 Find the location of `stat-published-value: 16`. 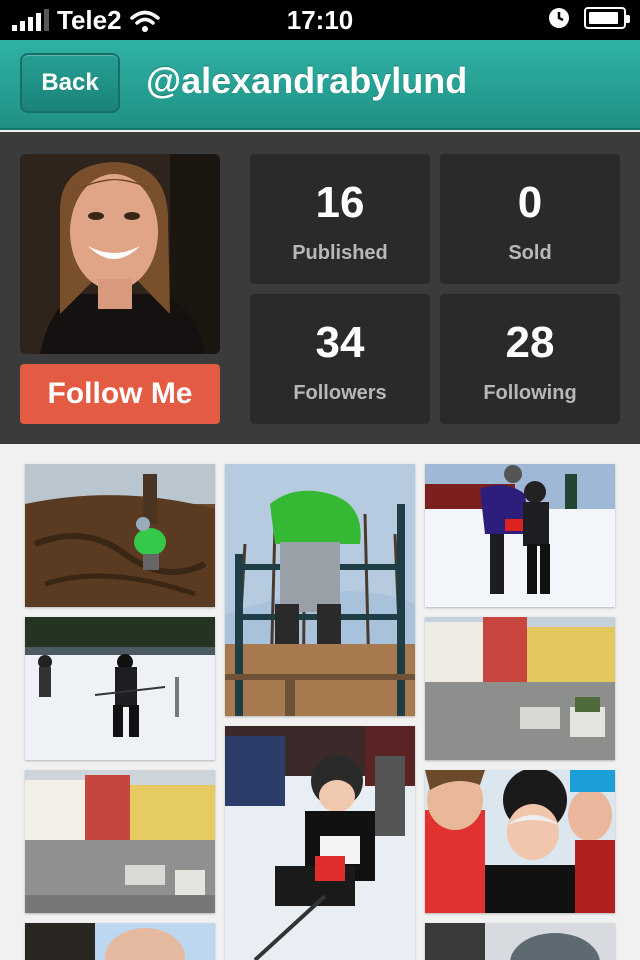

stat-published-value: 16 is located at coordinates (340, 202).